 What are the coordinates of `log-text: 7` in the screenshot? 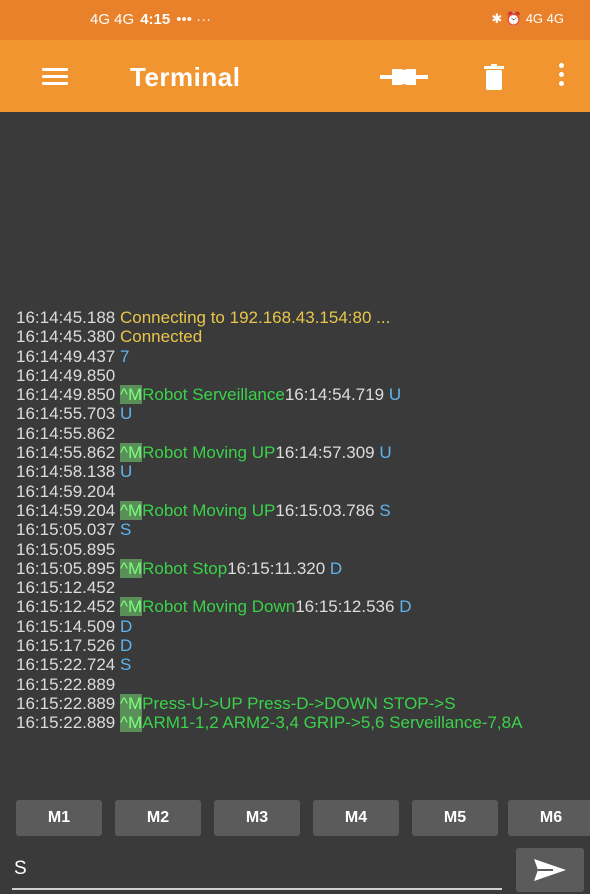 It's located at (124, 356).